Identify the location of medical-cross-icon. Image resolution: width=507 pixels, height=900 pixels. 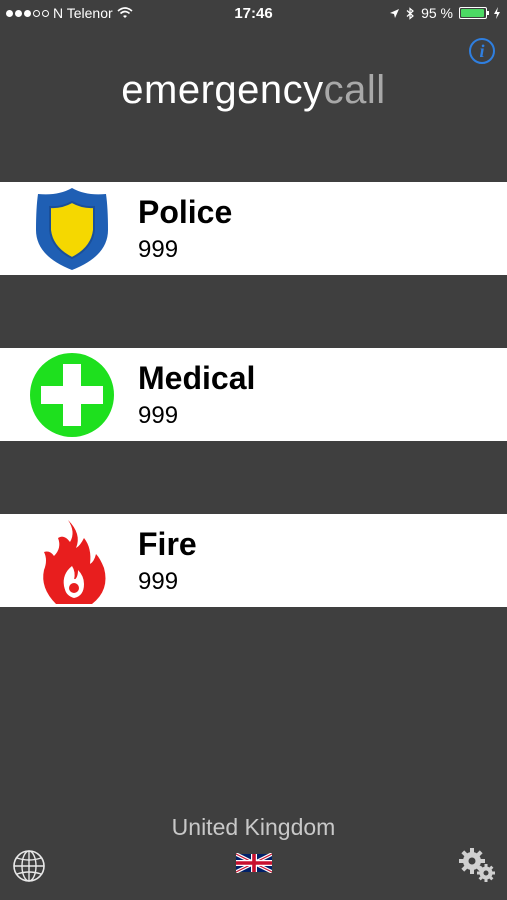
(72, 395).